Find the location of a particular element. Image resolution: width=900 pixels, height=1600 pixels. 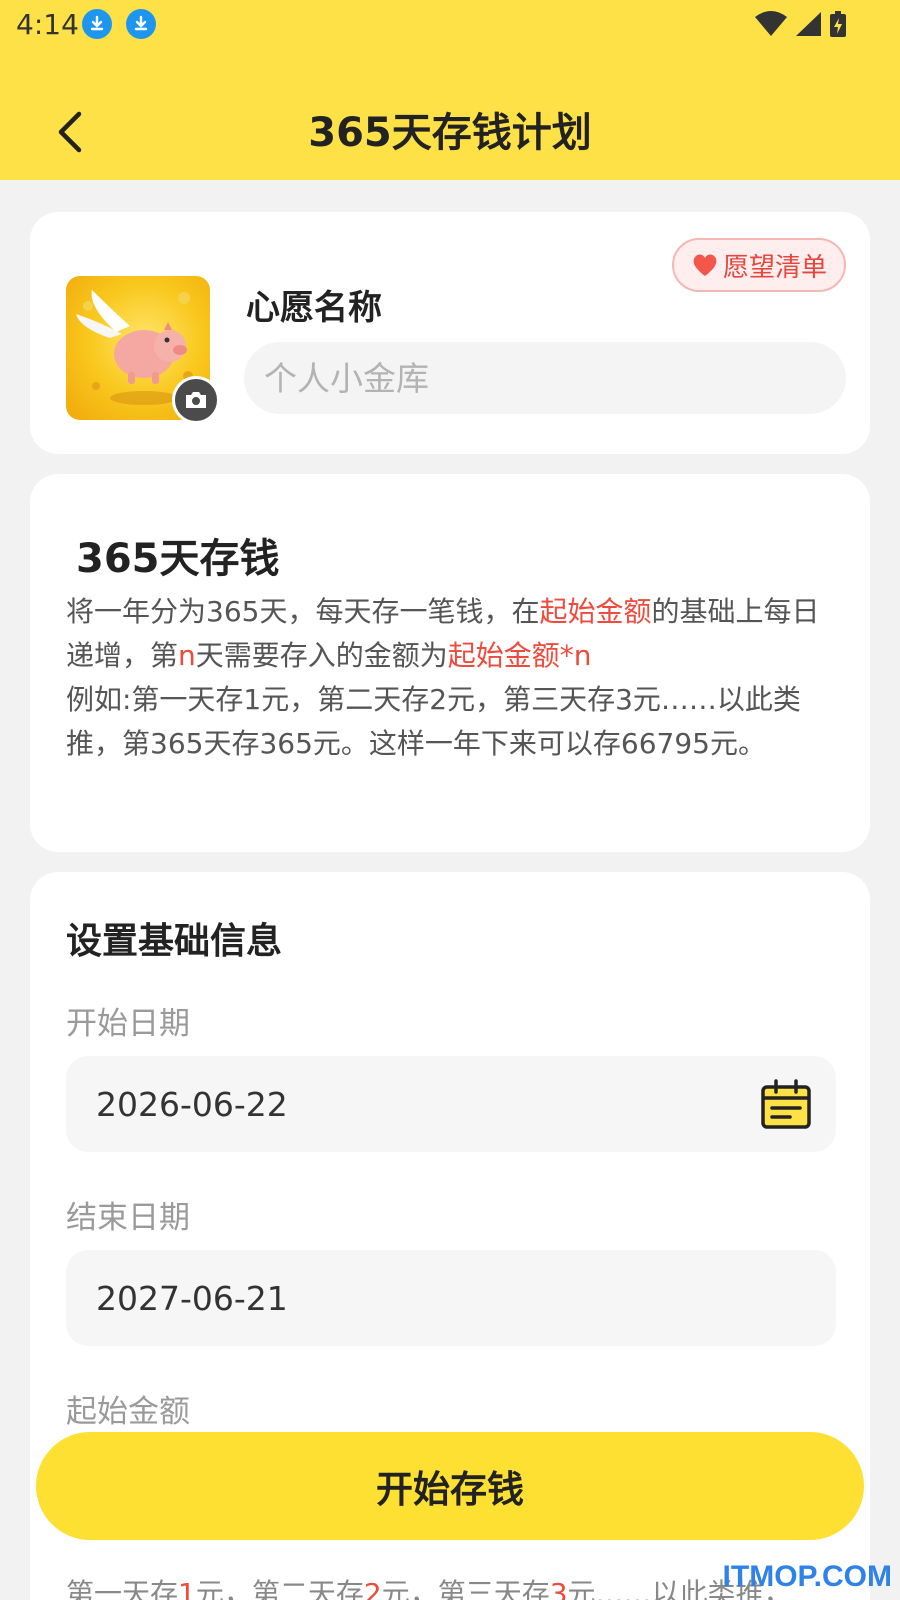

intro-text-part: 将一年分为365天，每天存一笔钱，在 is located at coordinates (303, 611).